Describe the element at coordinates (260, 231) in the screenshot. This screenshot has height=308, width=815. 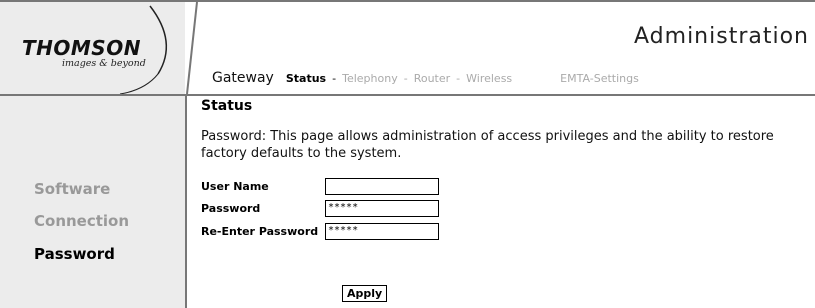
I see `reenter-password-label: Re-Enter Password` at that location.